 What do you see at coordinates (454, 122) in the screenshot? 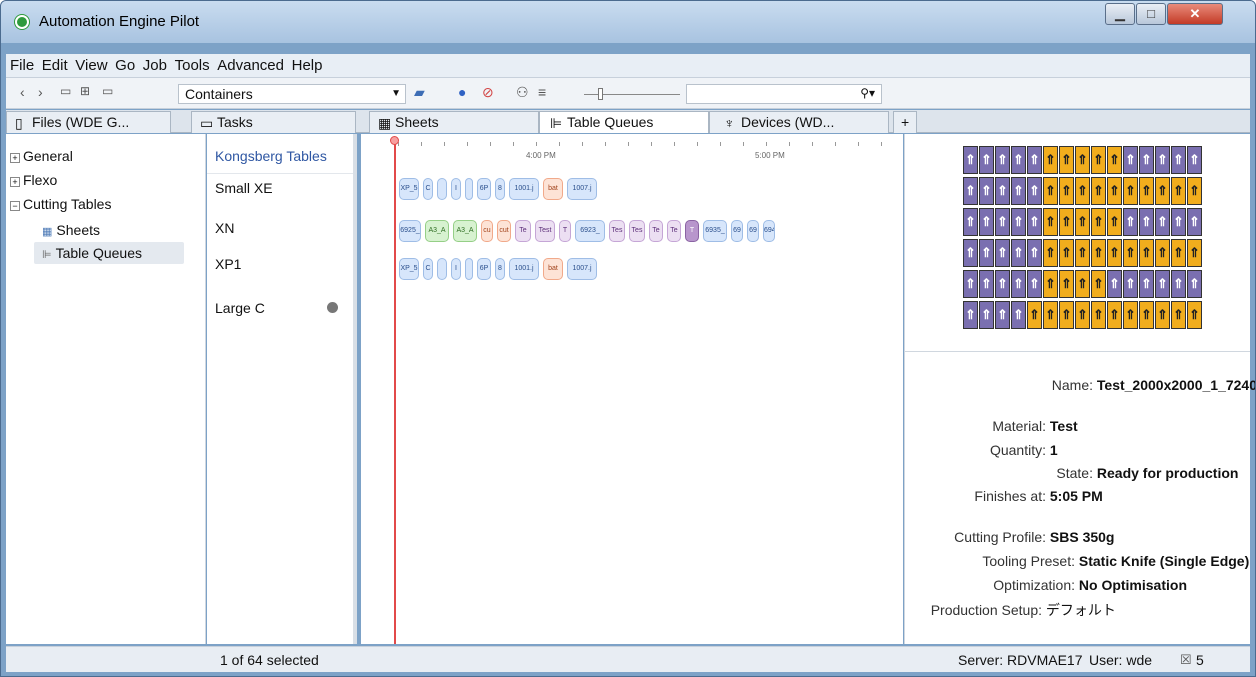
I see `tab-sheets: ▦ Sheets` at bounding box center [454, 122].